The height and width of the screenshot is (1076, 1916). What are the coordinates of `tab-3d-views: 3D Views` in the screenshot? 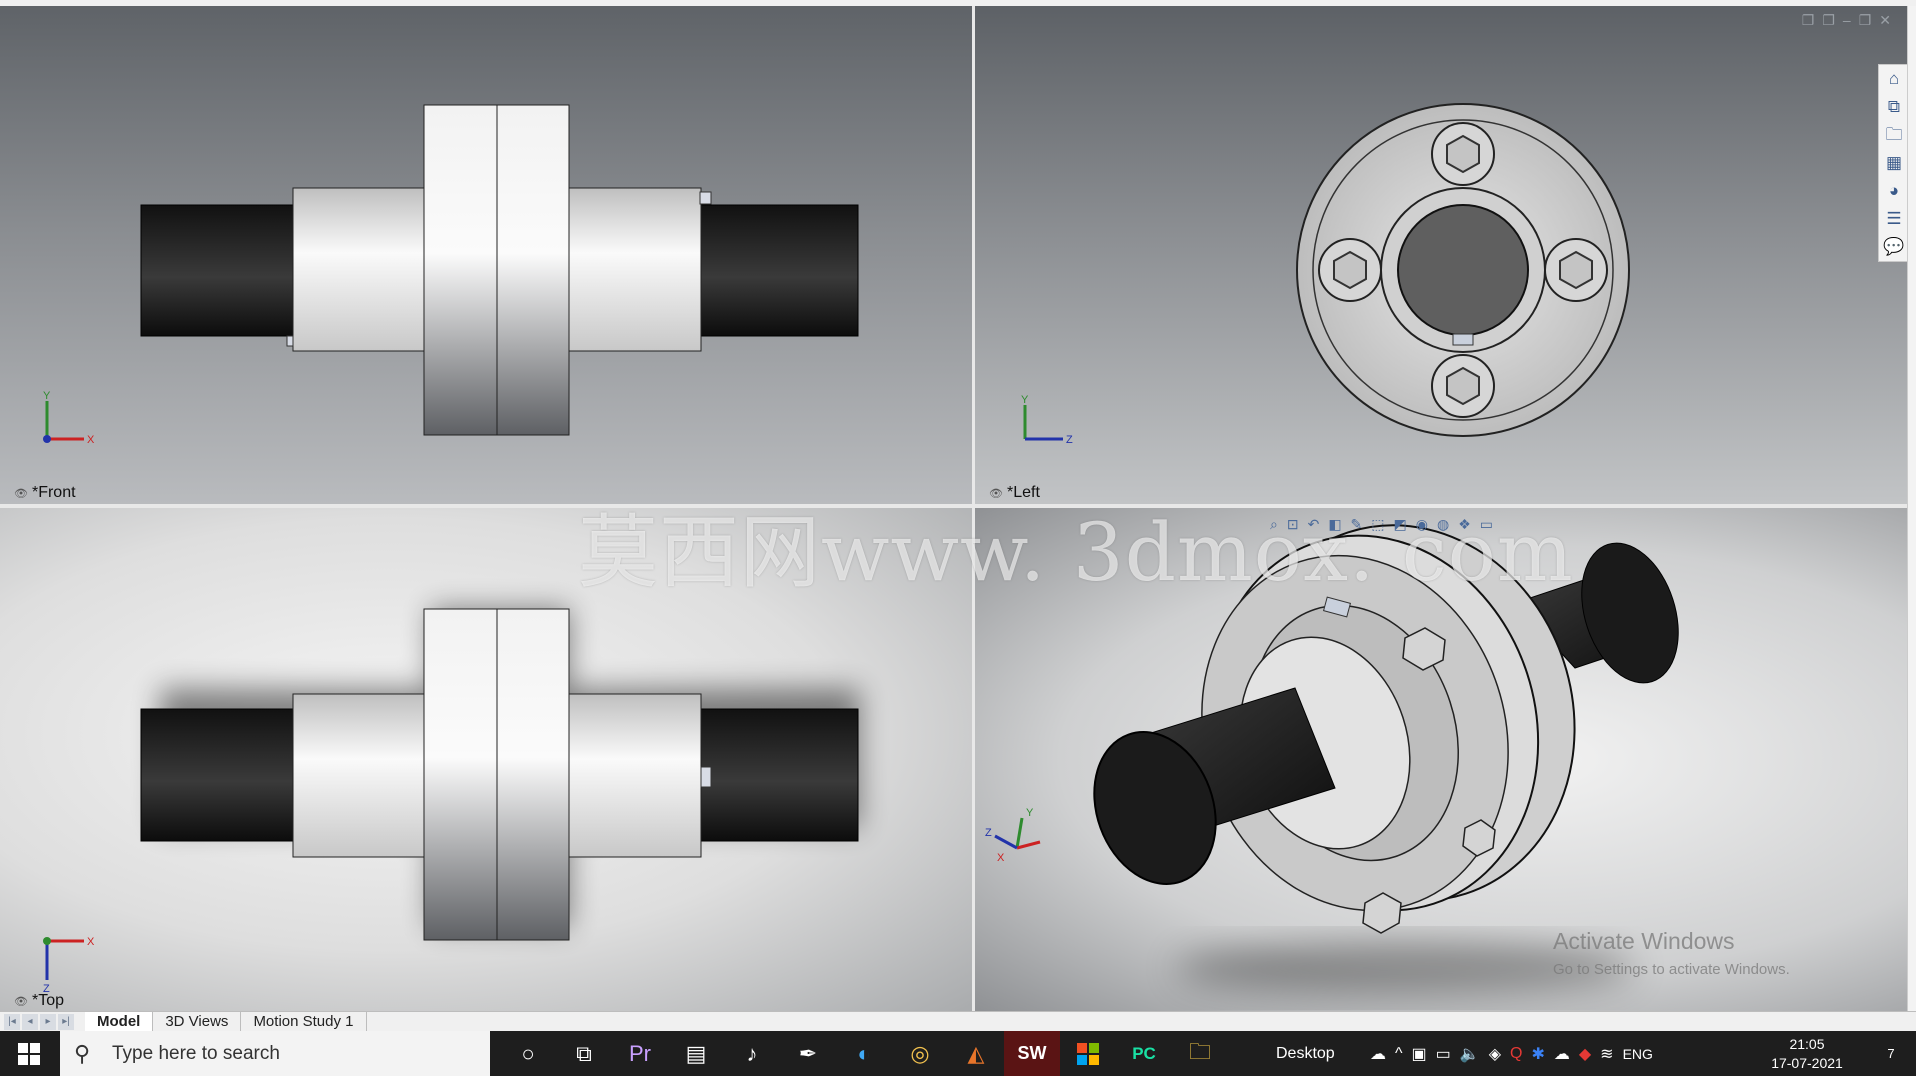 It's located at (197, 1022).